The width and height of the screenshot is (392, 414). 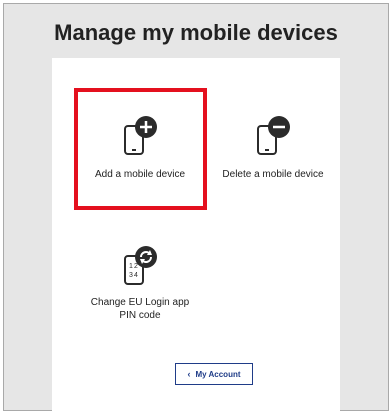 I want to click on svg-text: 2, so click(x=136, y=266).